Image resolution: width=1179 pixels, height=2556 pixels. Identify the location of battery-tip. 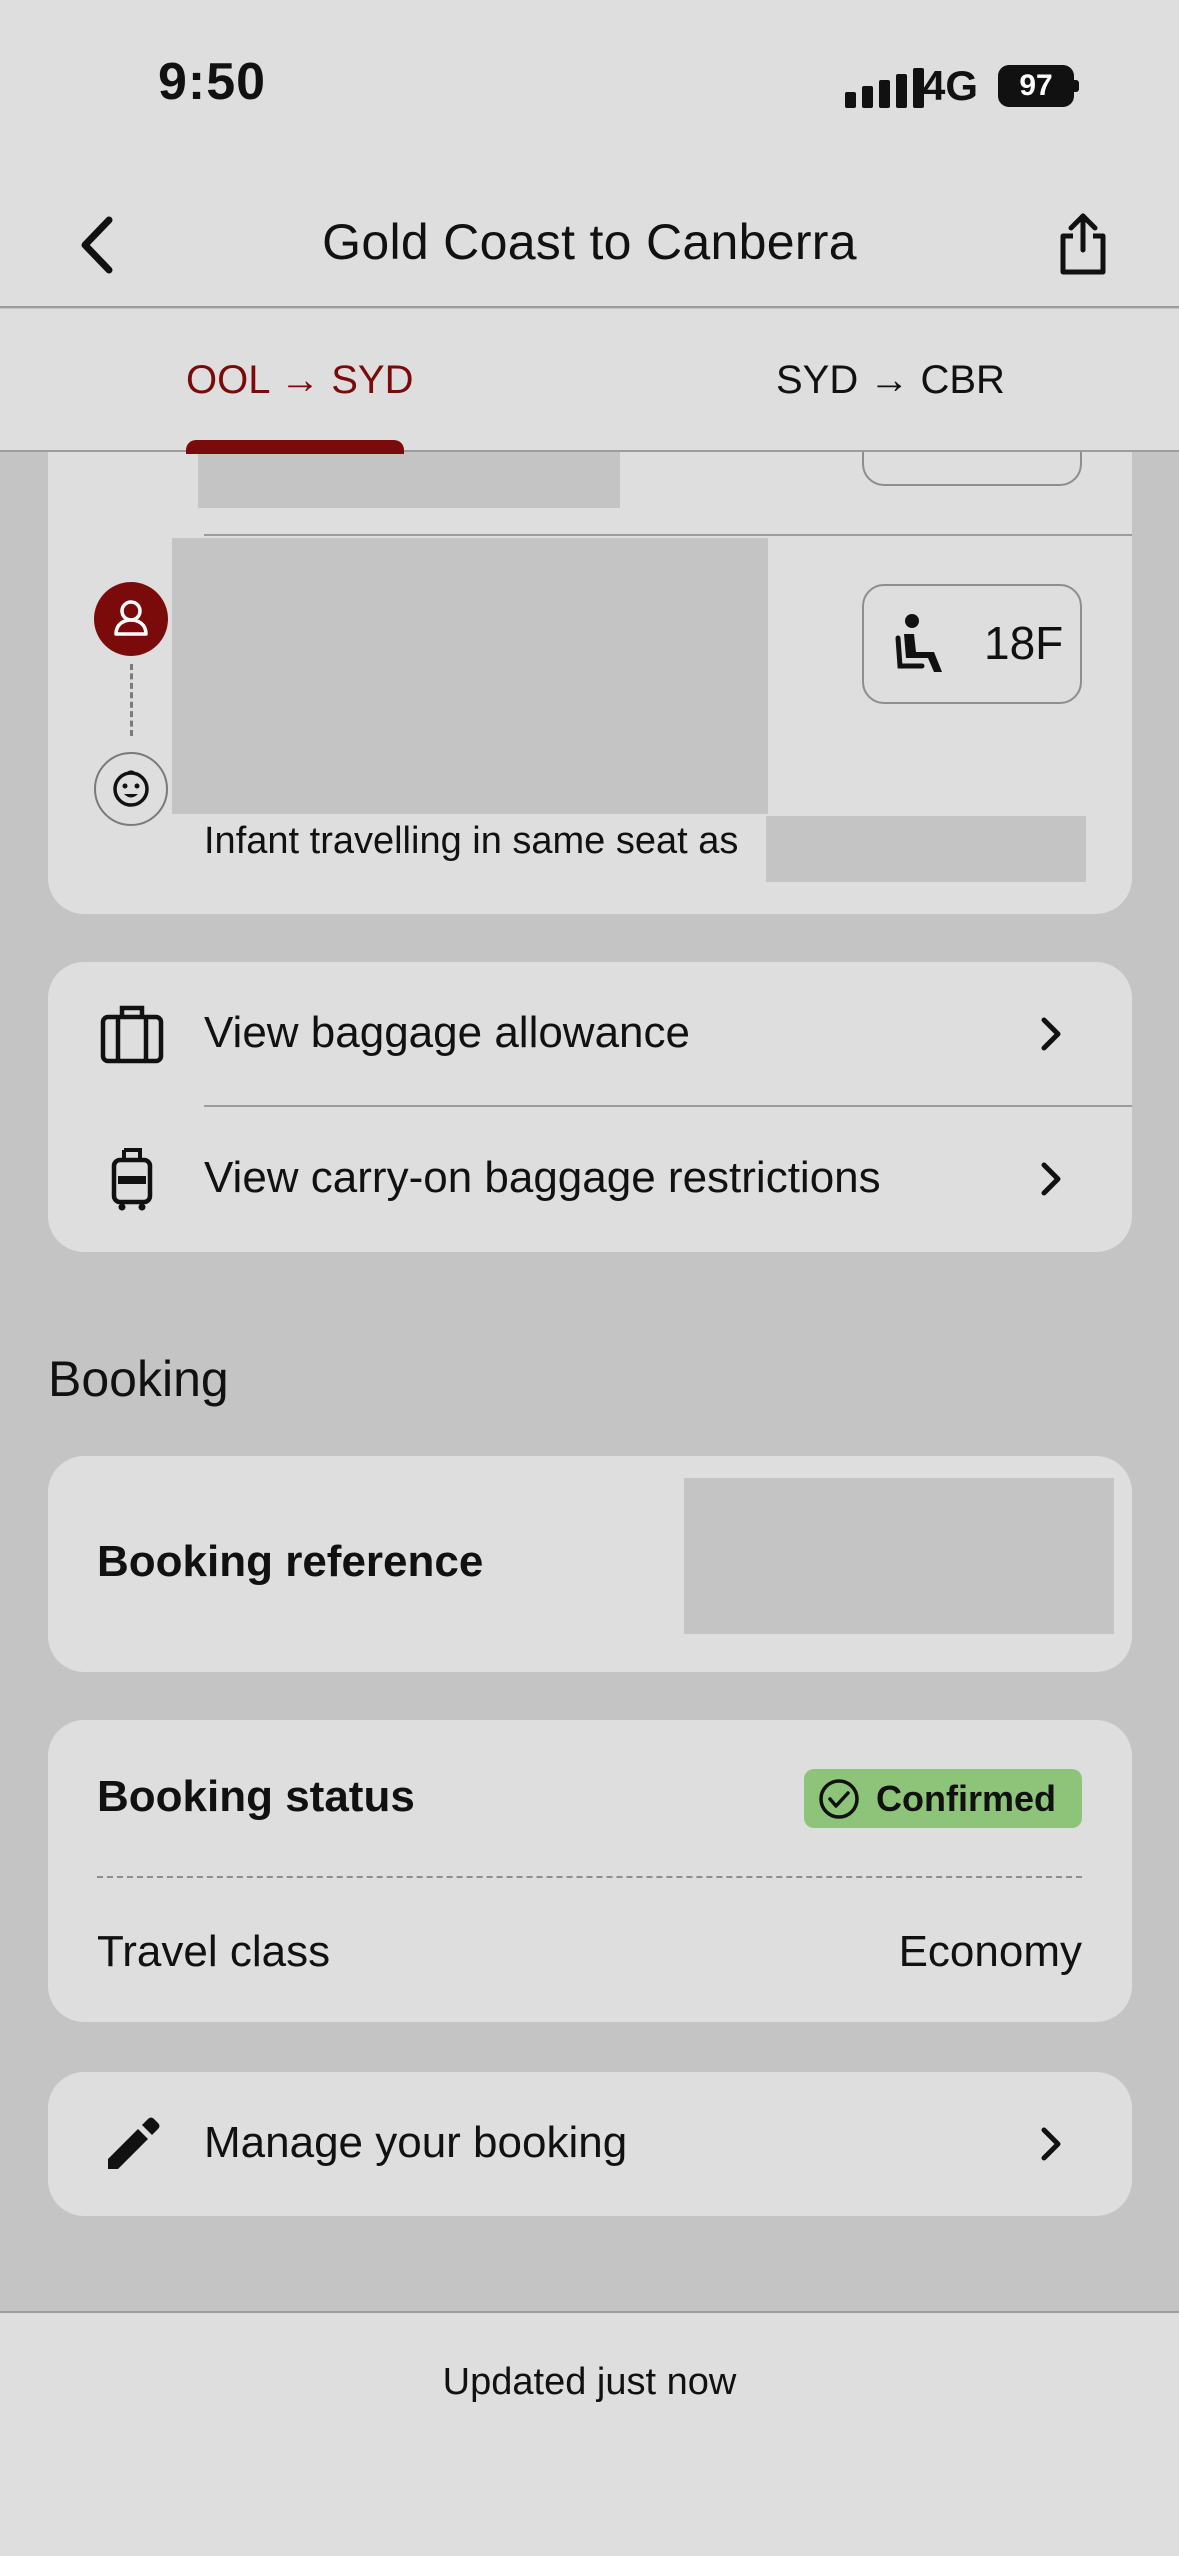
(1076, 86).